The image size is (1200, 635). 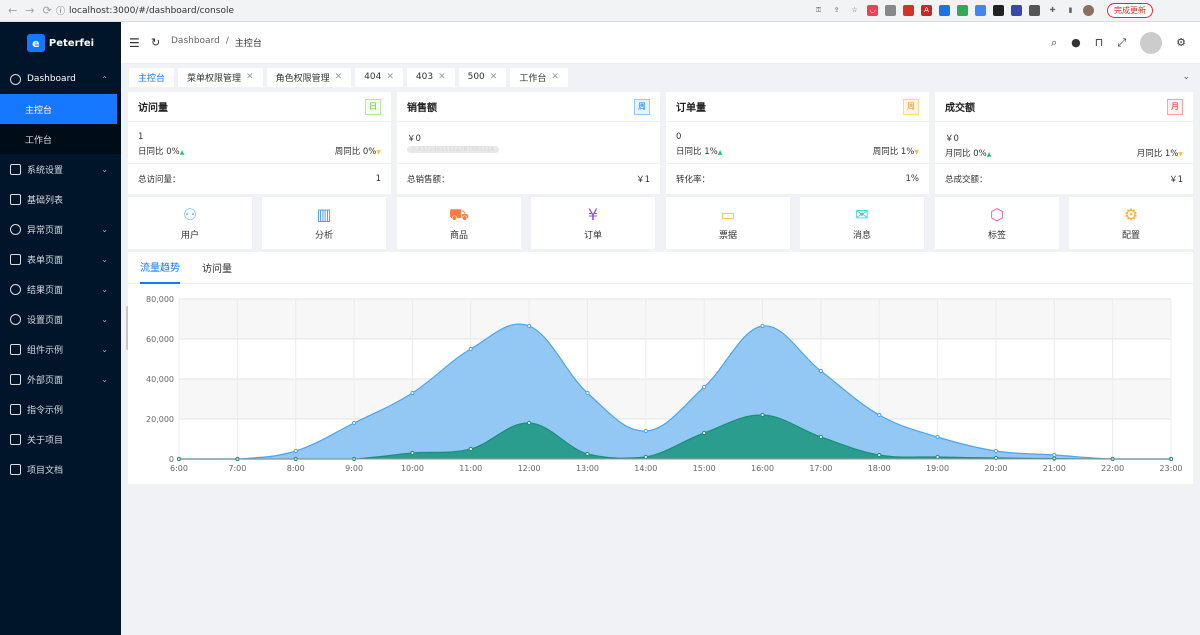 What do you see at coordinates (1099, 42) in the screenshot?
I see `lock-icon: ⊓` at bounding box center [1099, 42].